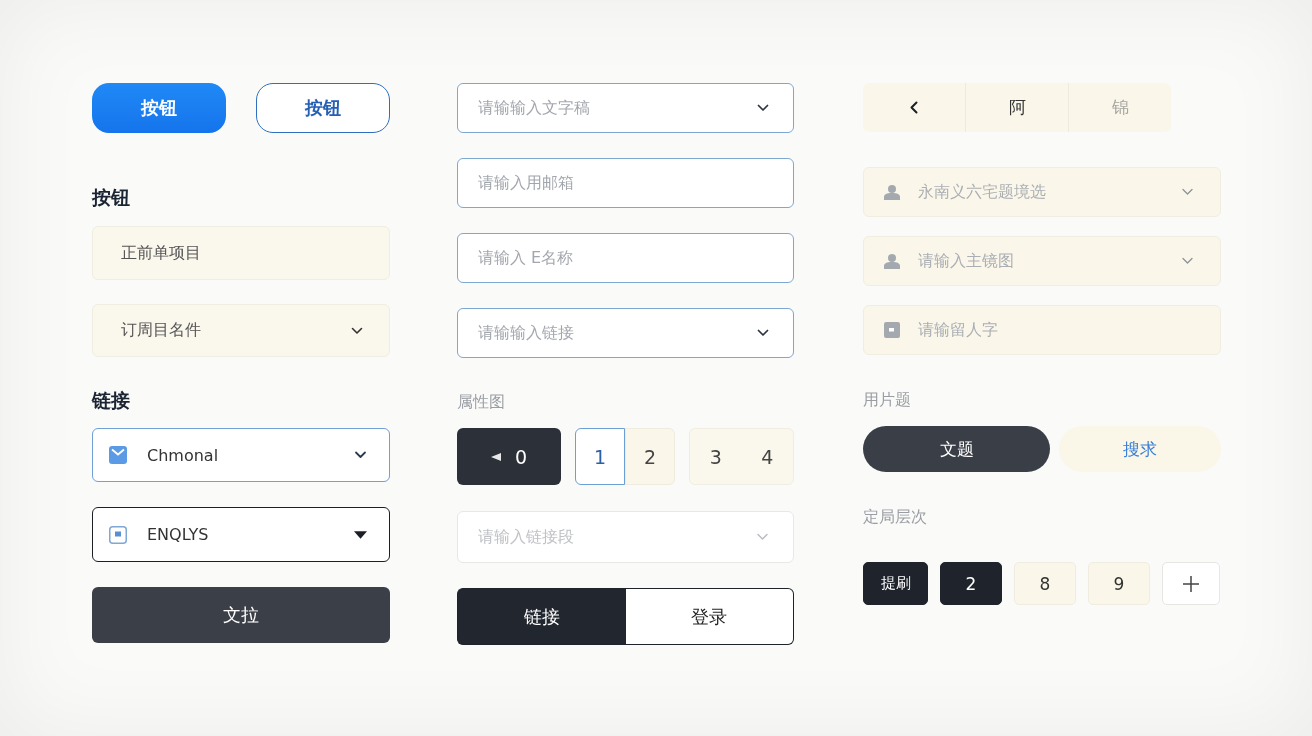  I want to click on dropdown-field: 订周目名件, so click(241, 330).